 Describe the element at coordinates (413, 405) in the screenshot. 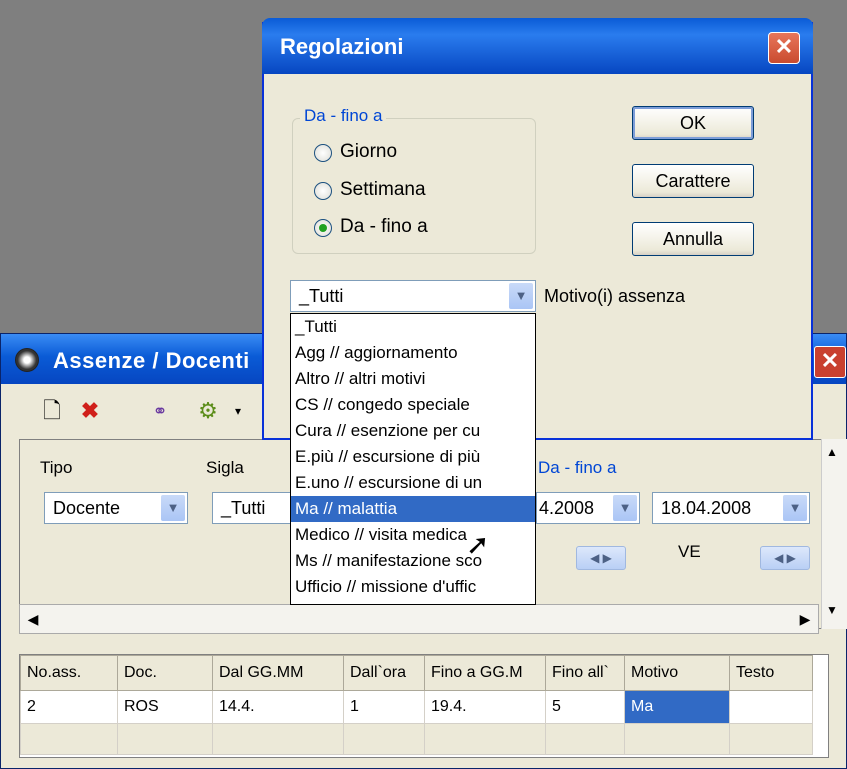

I see `dropdown-item: CS // congedo speciale` at that location.